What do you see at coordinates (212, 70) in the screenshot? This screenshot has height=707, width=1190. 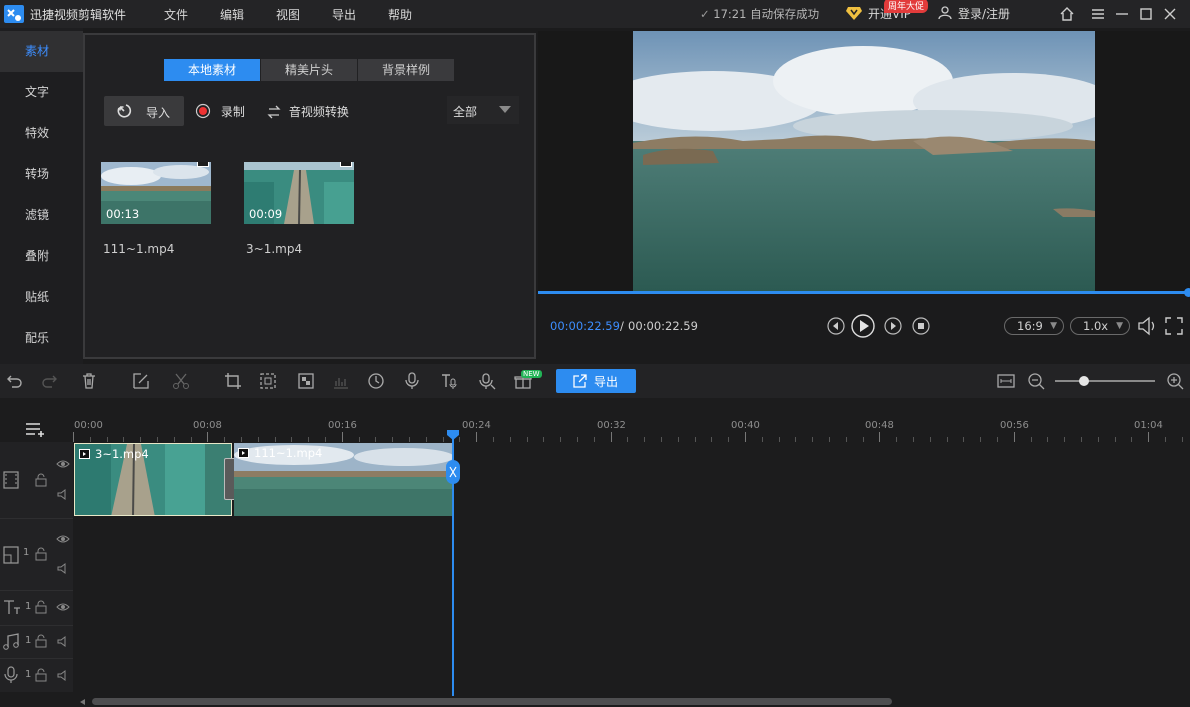 I see `tab-local-media: 本地素材` at bounding box center [212, 70].